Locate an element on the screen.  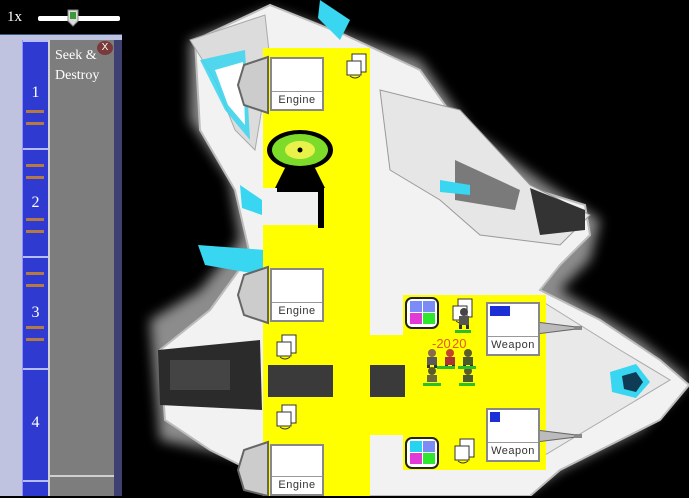
timeline-segment-4: 4 is located at coordinates (35, 424).